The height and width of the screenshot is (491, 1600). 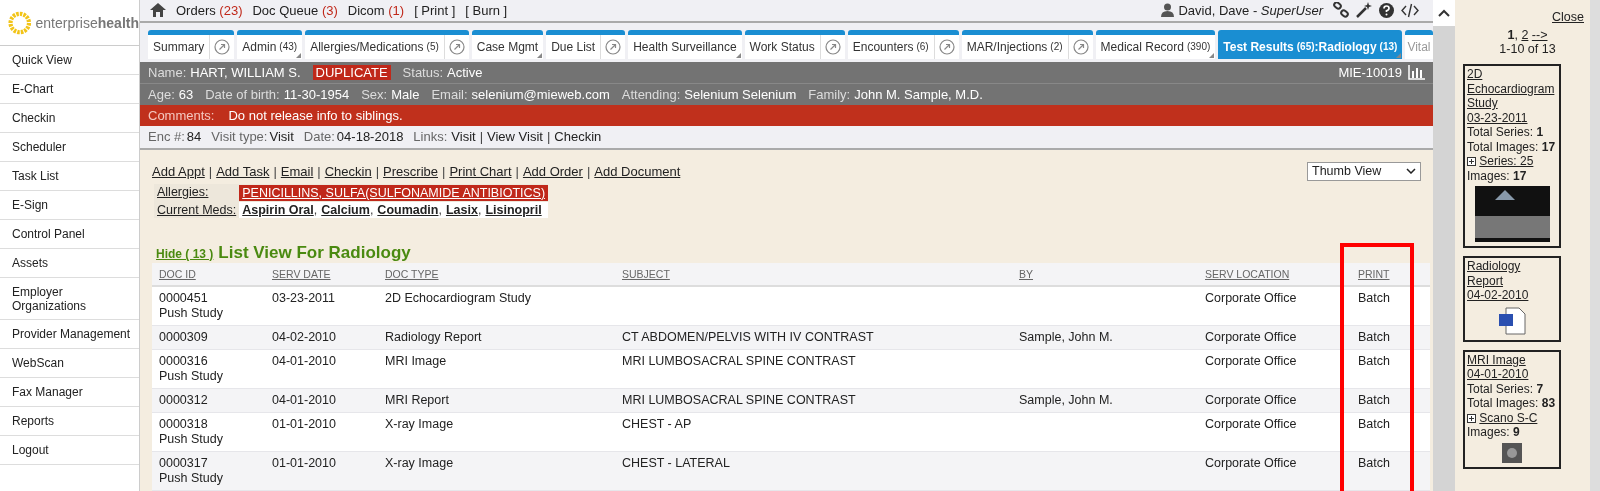 I want to click on table-cell: MRI LUMBOSACRAL SPINE CONTRAST, so click(x=813, y=369).